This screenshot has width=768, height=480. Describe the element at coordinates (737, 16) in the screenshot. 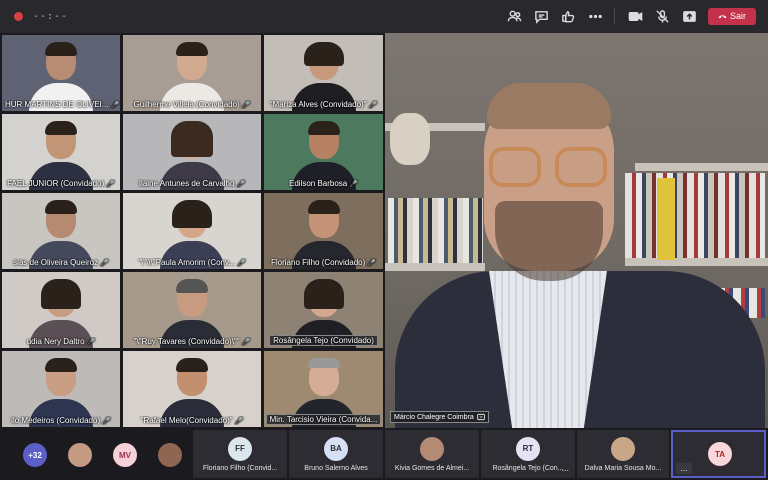

I see `leave-label: Sair` at that location.